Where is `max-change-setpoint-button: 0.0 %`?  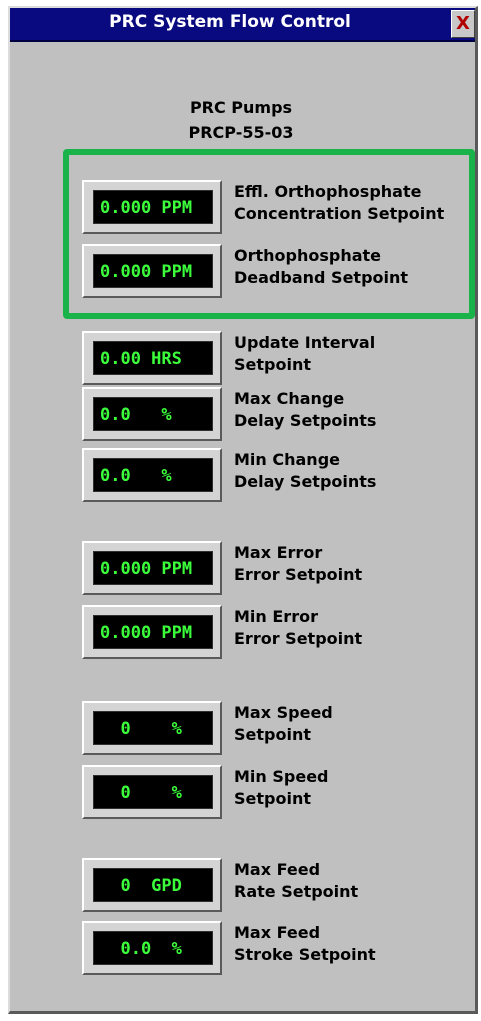 max-change-setpoint-button: 0.0 % is located at coordinates (152, 414).